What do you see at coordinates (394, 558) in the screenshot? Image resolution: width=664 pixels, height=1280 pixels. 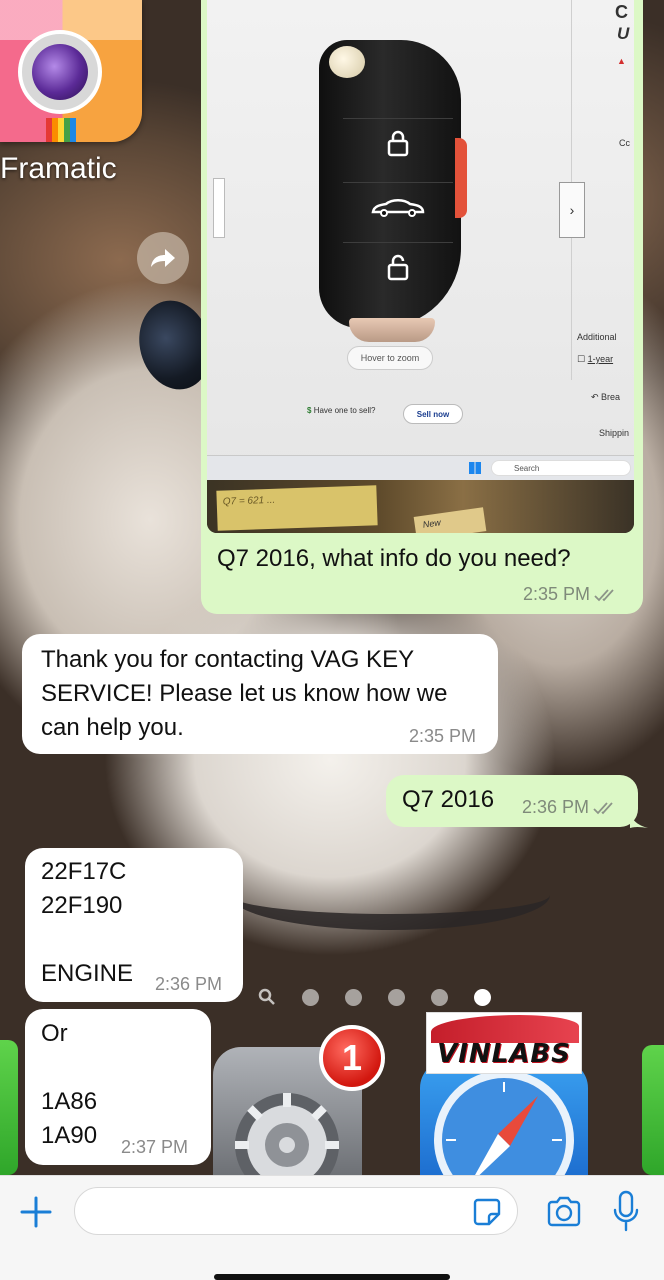 I see `image-caption: Q7 2016, what info do you need?` at bounding box center [394, 558].